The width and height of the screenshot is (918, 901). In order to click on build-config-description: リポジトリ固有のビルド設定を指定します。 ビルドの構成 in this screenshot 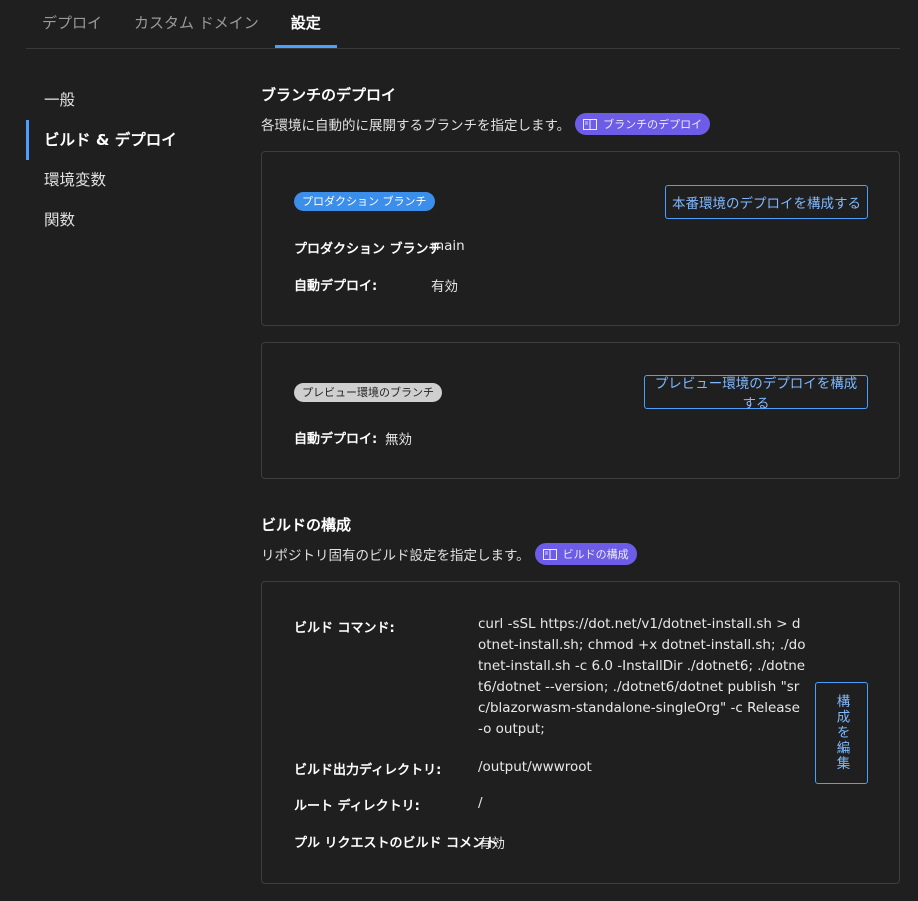, I will do `click(449, 554)`.